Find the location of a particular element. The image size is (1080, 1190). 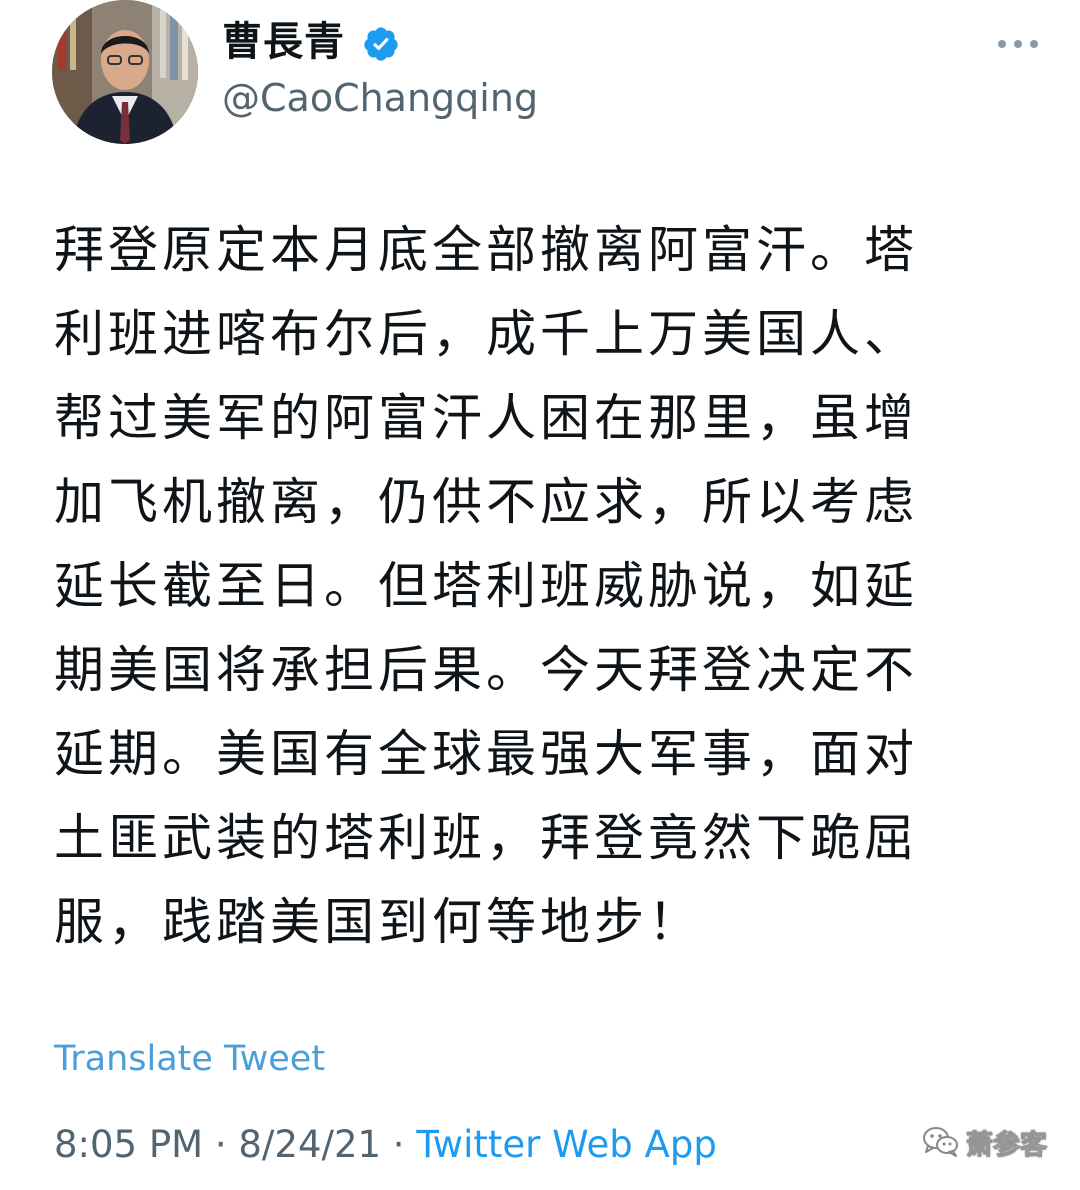

translate-tweet-link: Translate Tweet is located at coordinates (189, 1059).